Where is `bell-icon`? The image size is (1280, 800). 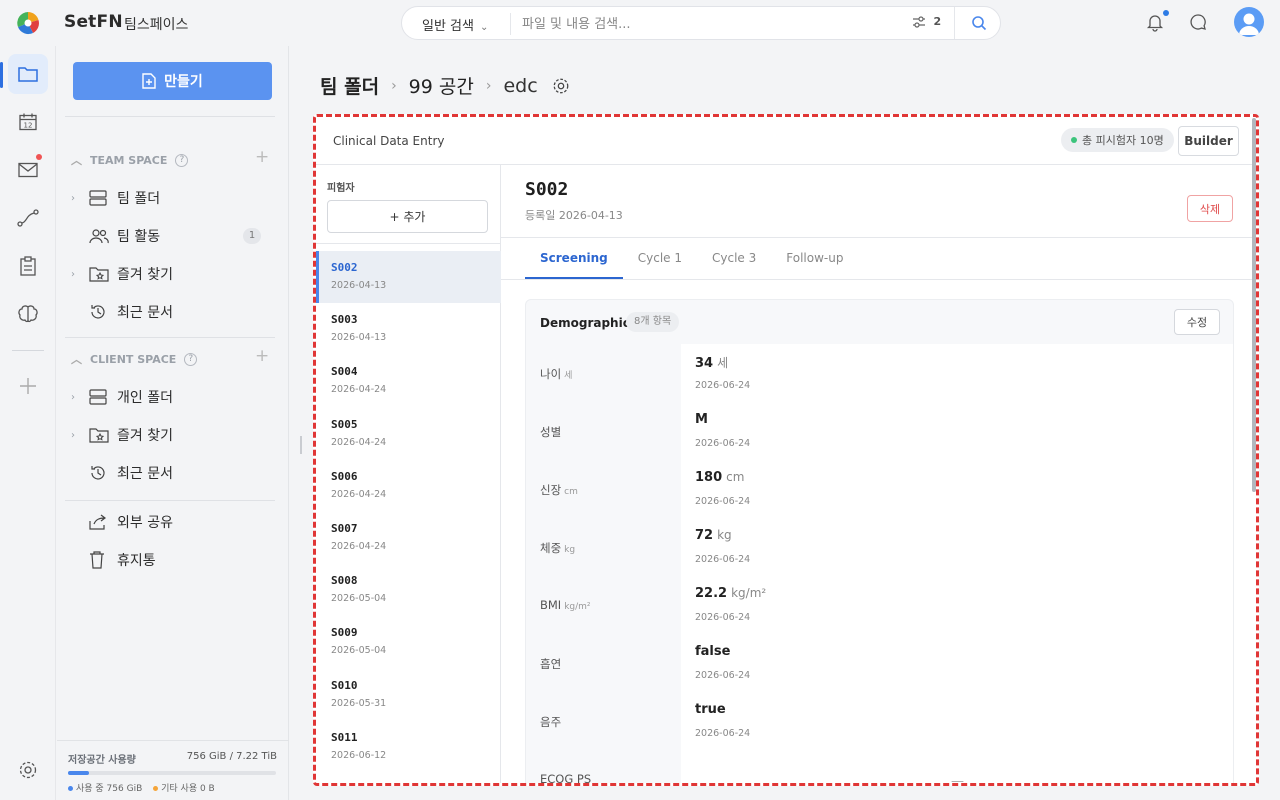
bell-icon is located at coordinates (1155, 22).